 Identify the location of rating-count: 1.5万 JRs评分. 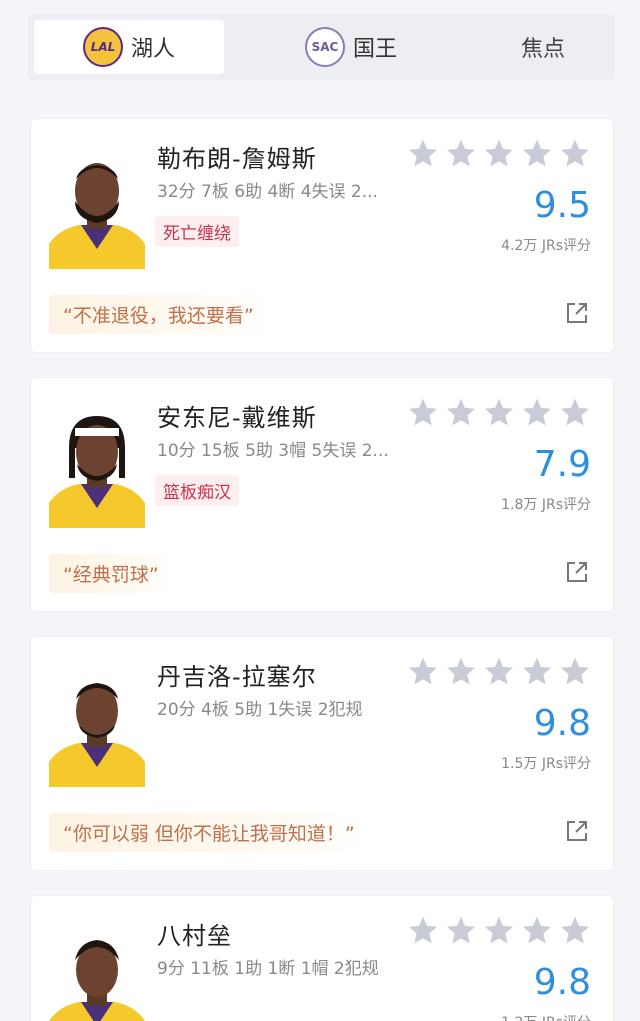
(546, 764).